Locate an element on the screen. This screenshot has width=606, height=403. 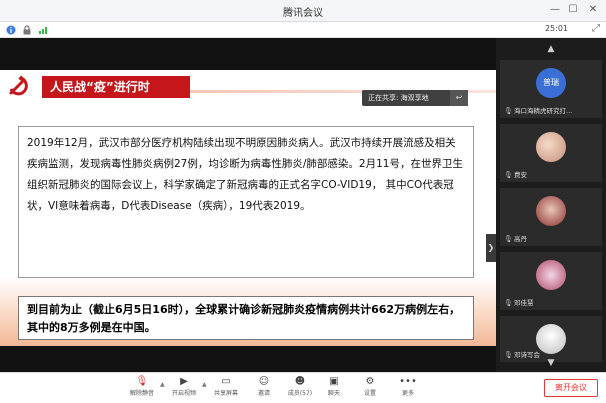
chat-button: ▣ 聊天 is located at coordinates (334, 389).